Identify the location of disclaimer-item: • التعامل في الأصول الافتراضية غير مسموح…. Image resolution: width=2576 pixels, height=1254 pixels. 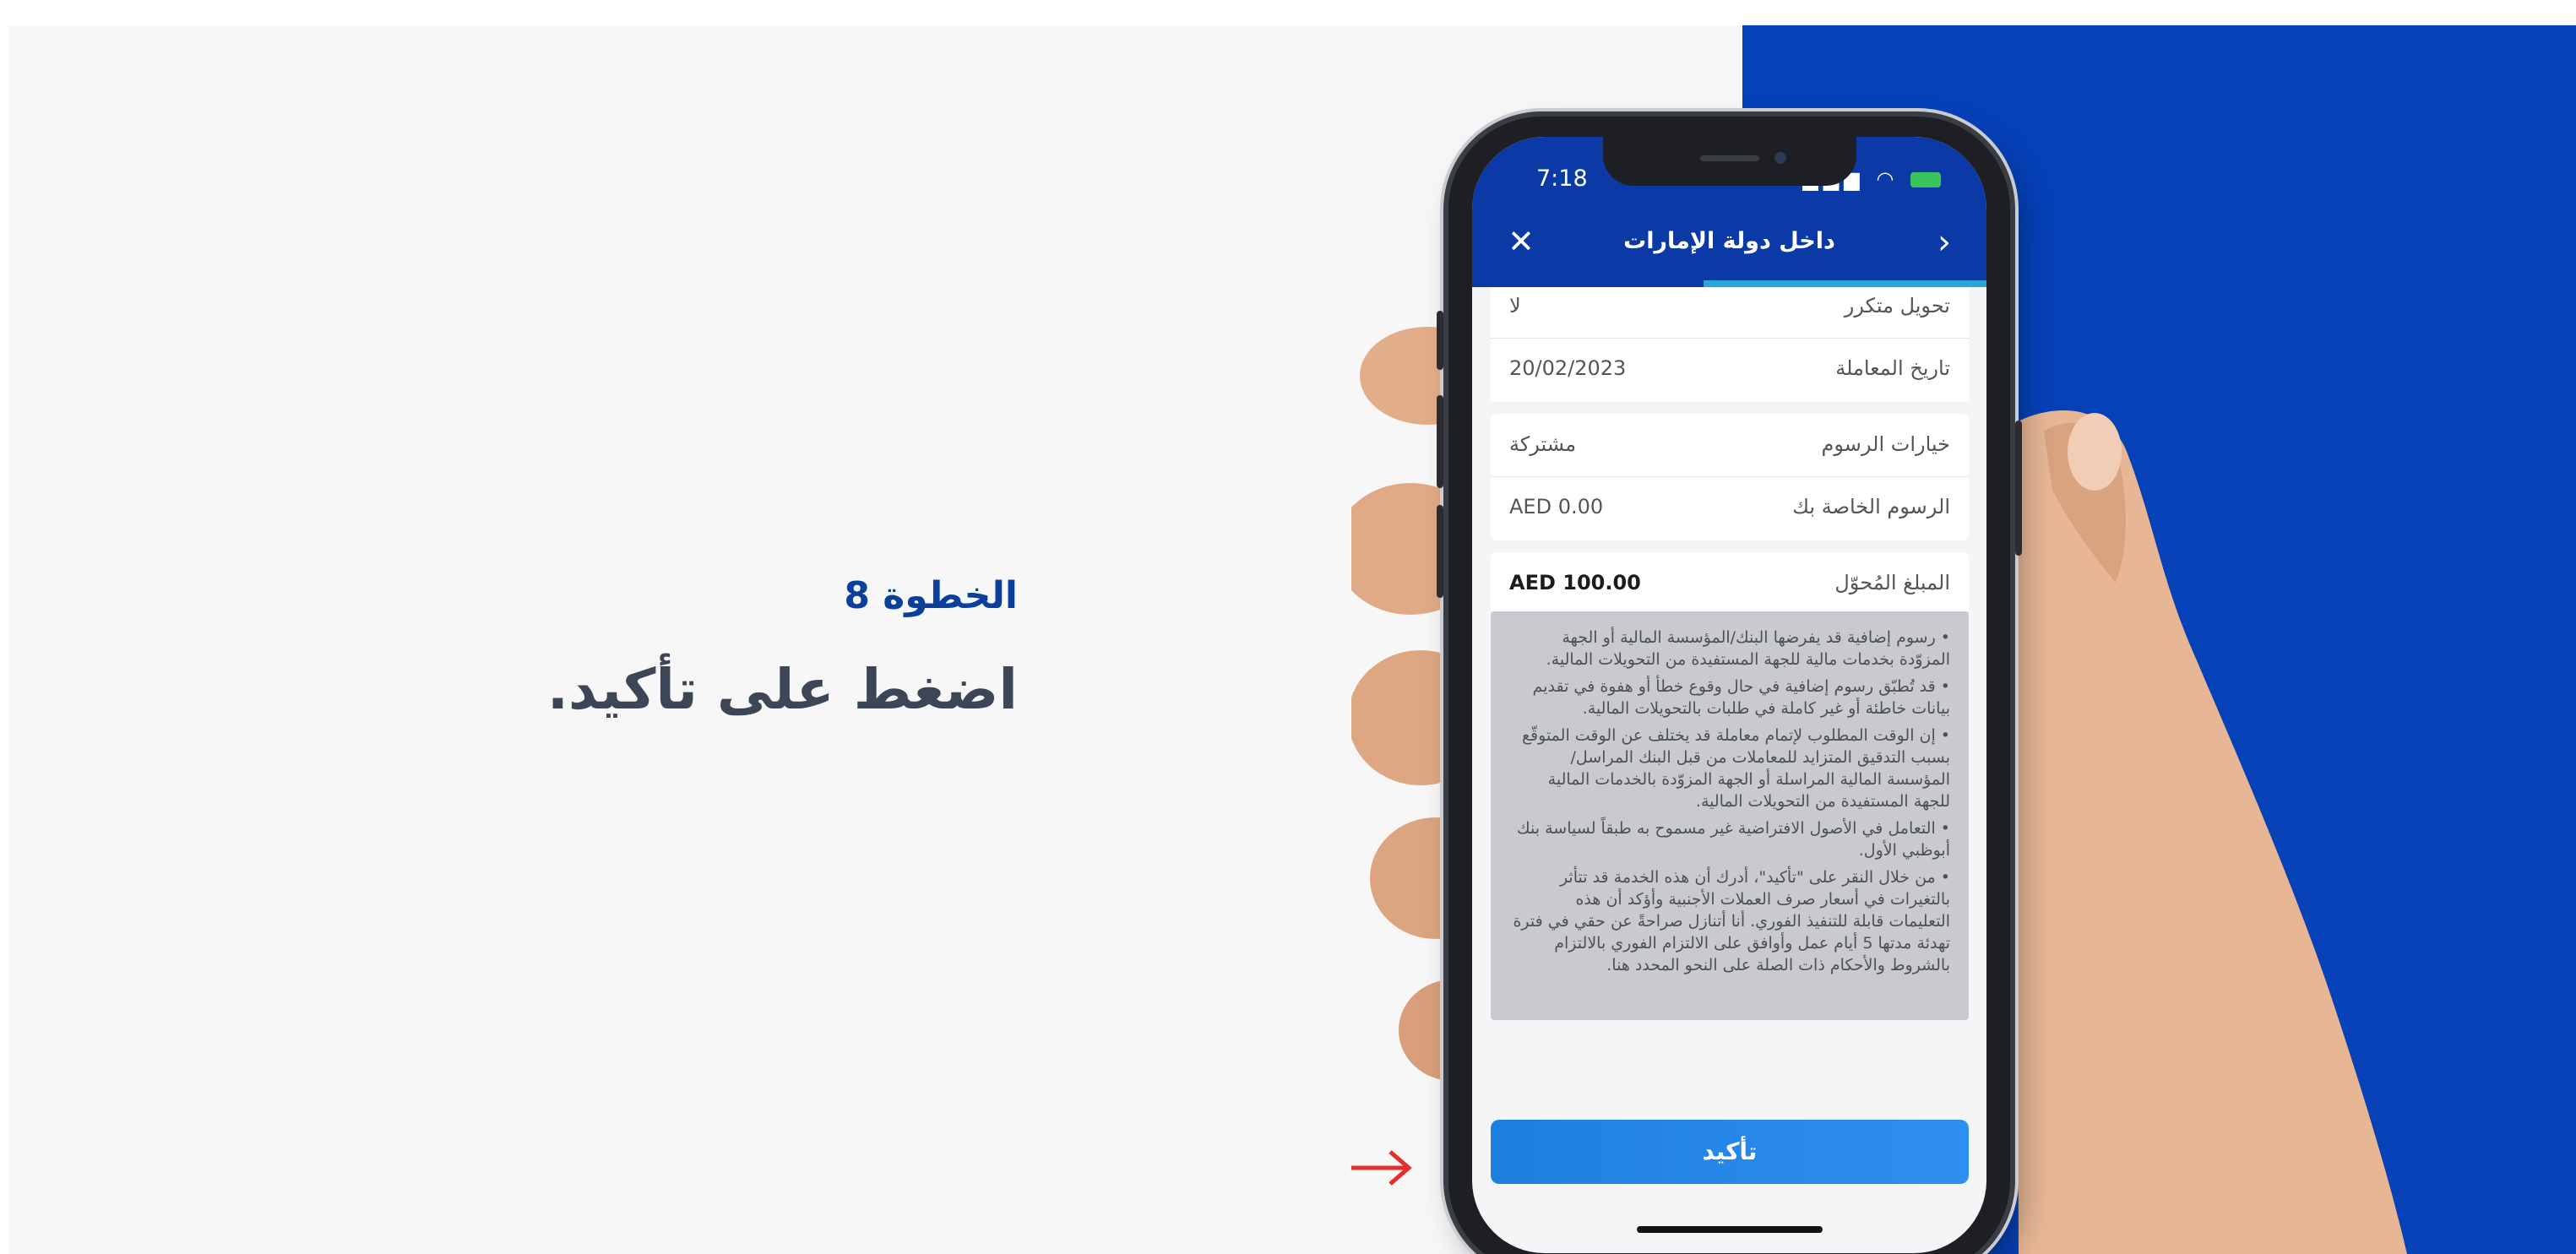
(1733, 839).